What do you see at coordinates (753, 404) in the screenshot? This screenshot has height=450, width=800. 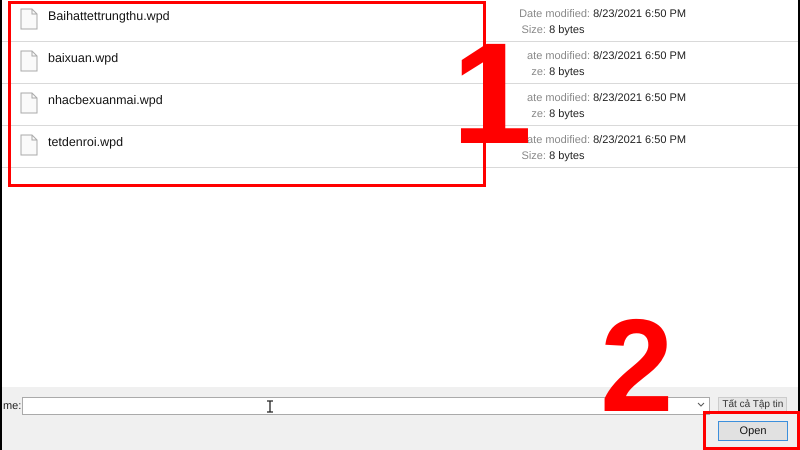 I see `file-type-dropdown: Tất cả Tập tin` at bounding box center [753, 404].